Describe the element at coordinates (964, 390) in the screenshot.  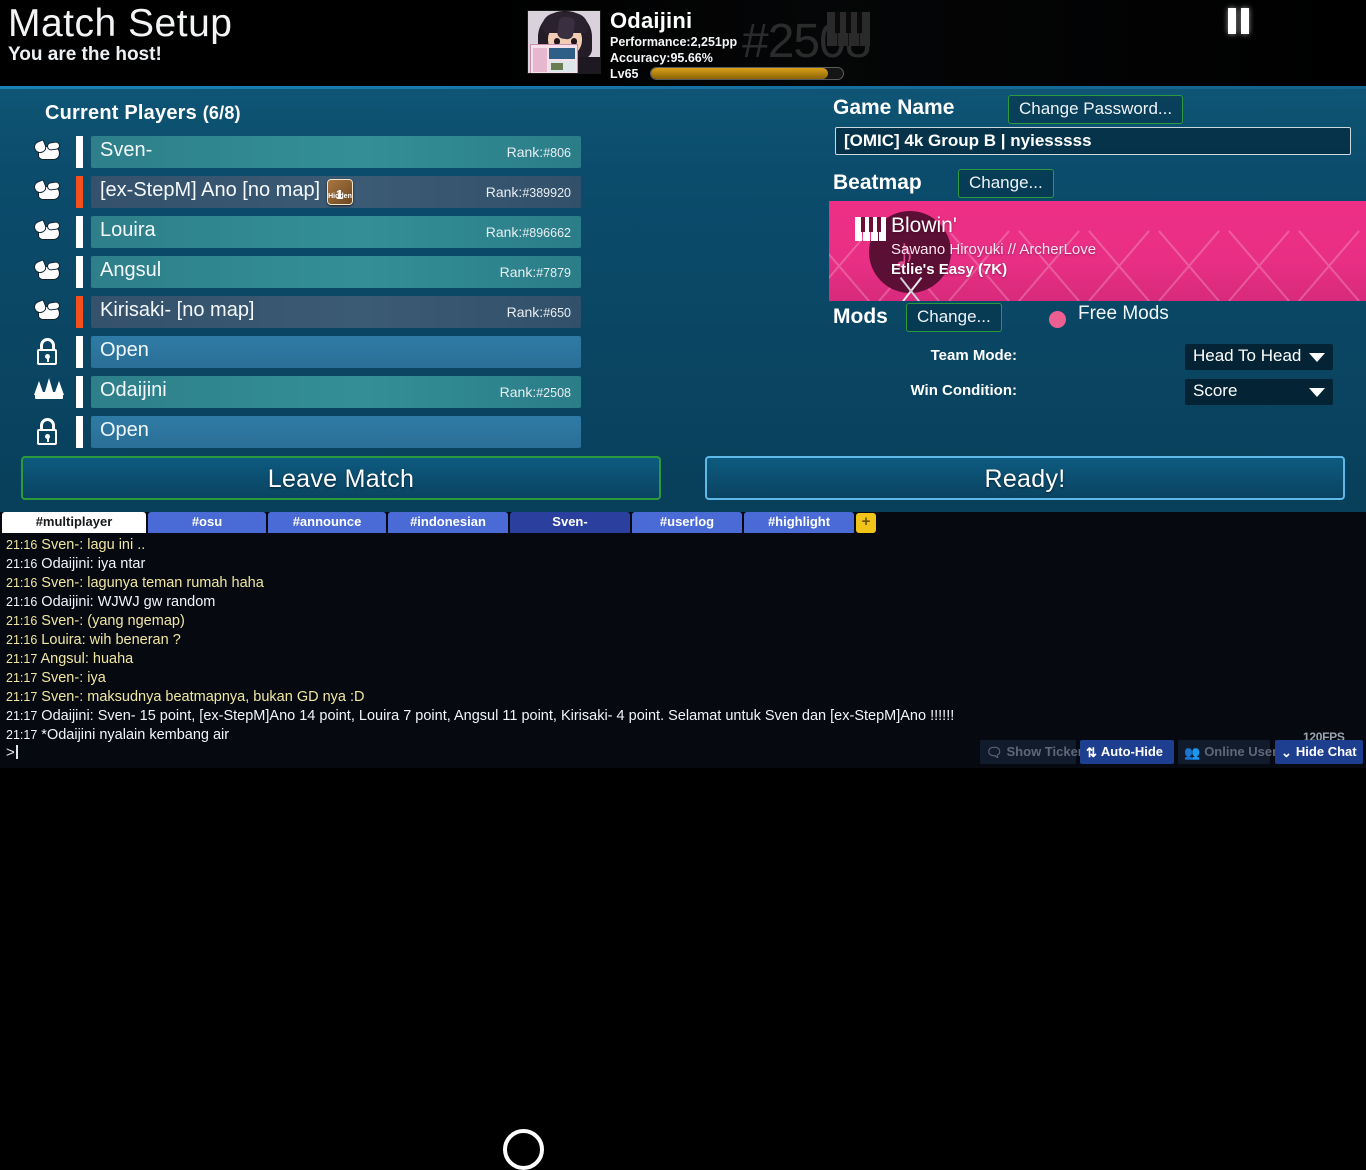
I see `win-condition-label: Win Condition:` at that location.